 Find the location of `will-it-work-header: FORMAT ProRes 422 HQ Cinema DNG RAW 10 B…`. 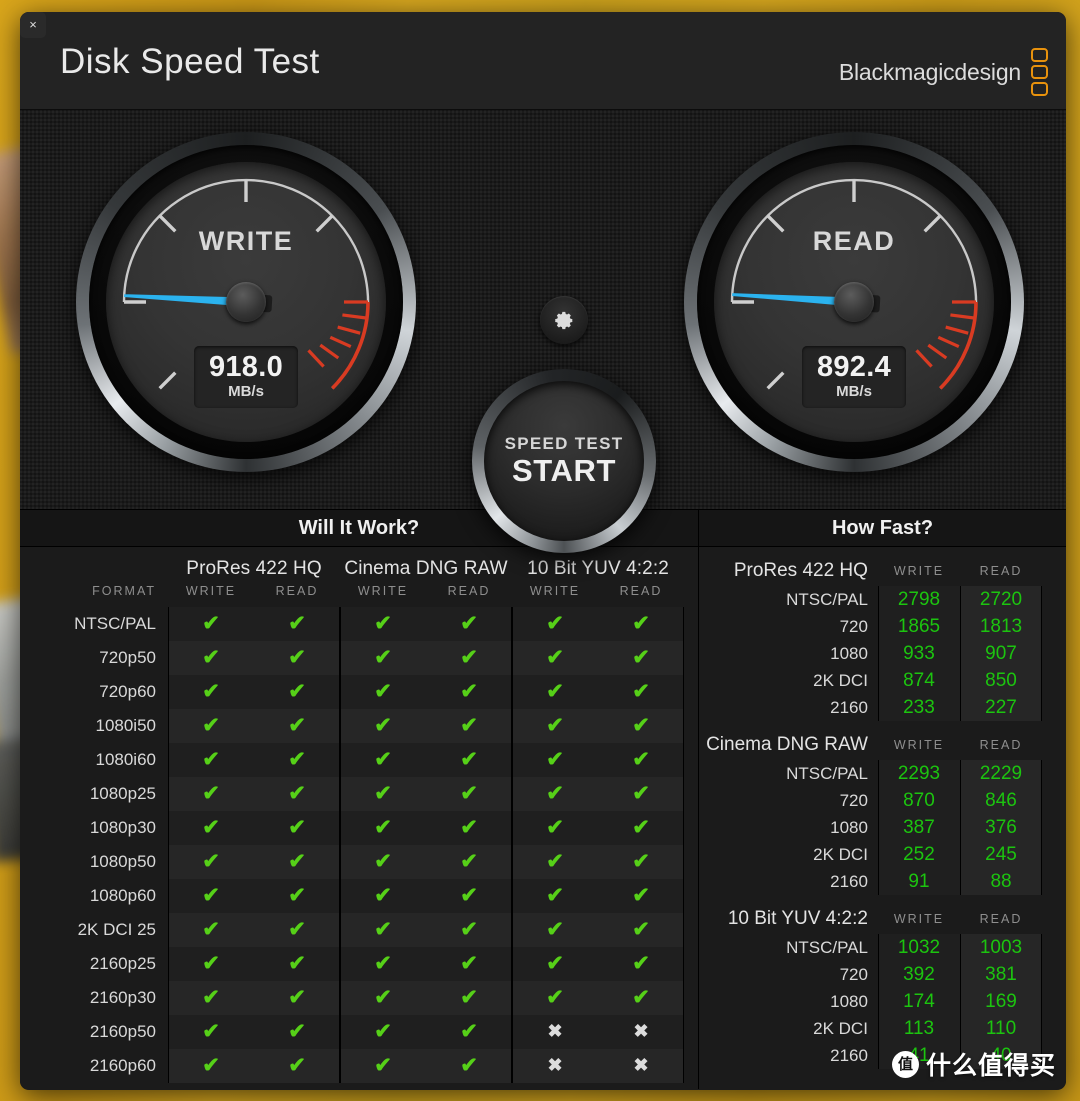

will-it-work-header: FORMAT ProRes 422 HQ Cinema DNG RAW 10 B… is located at coordinates (359, 577).